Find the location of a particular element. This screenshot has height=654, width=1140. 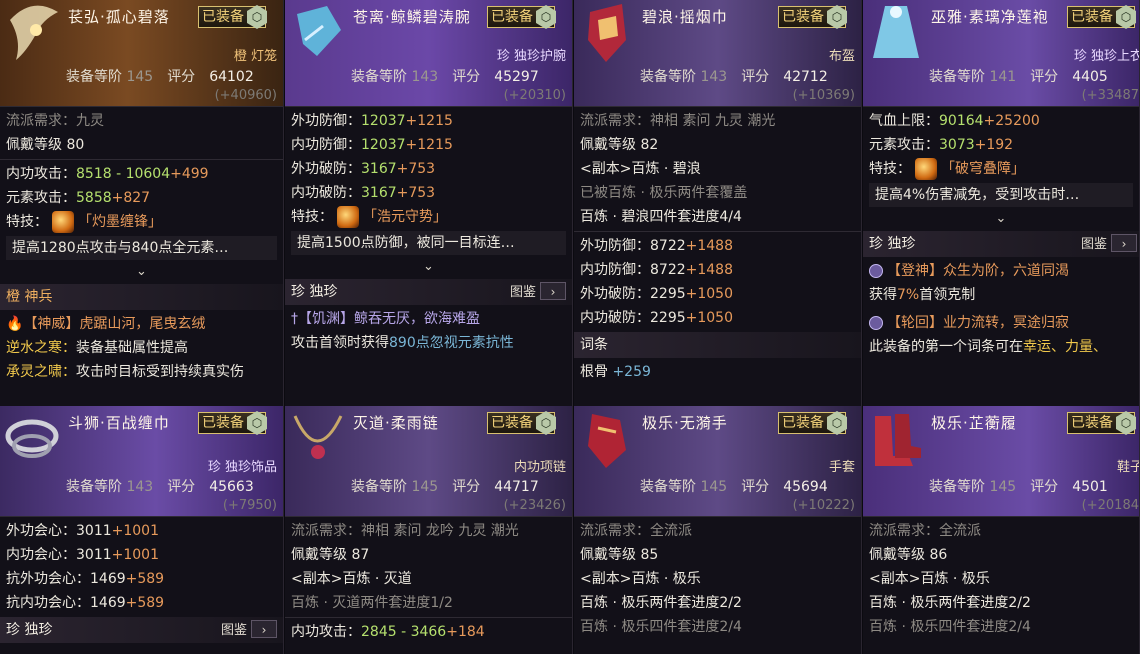

item-title: 灭道·柔雨链 is located at coordinates (396, 423).